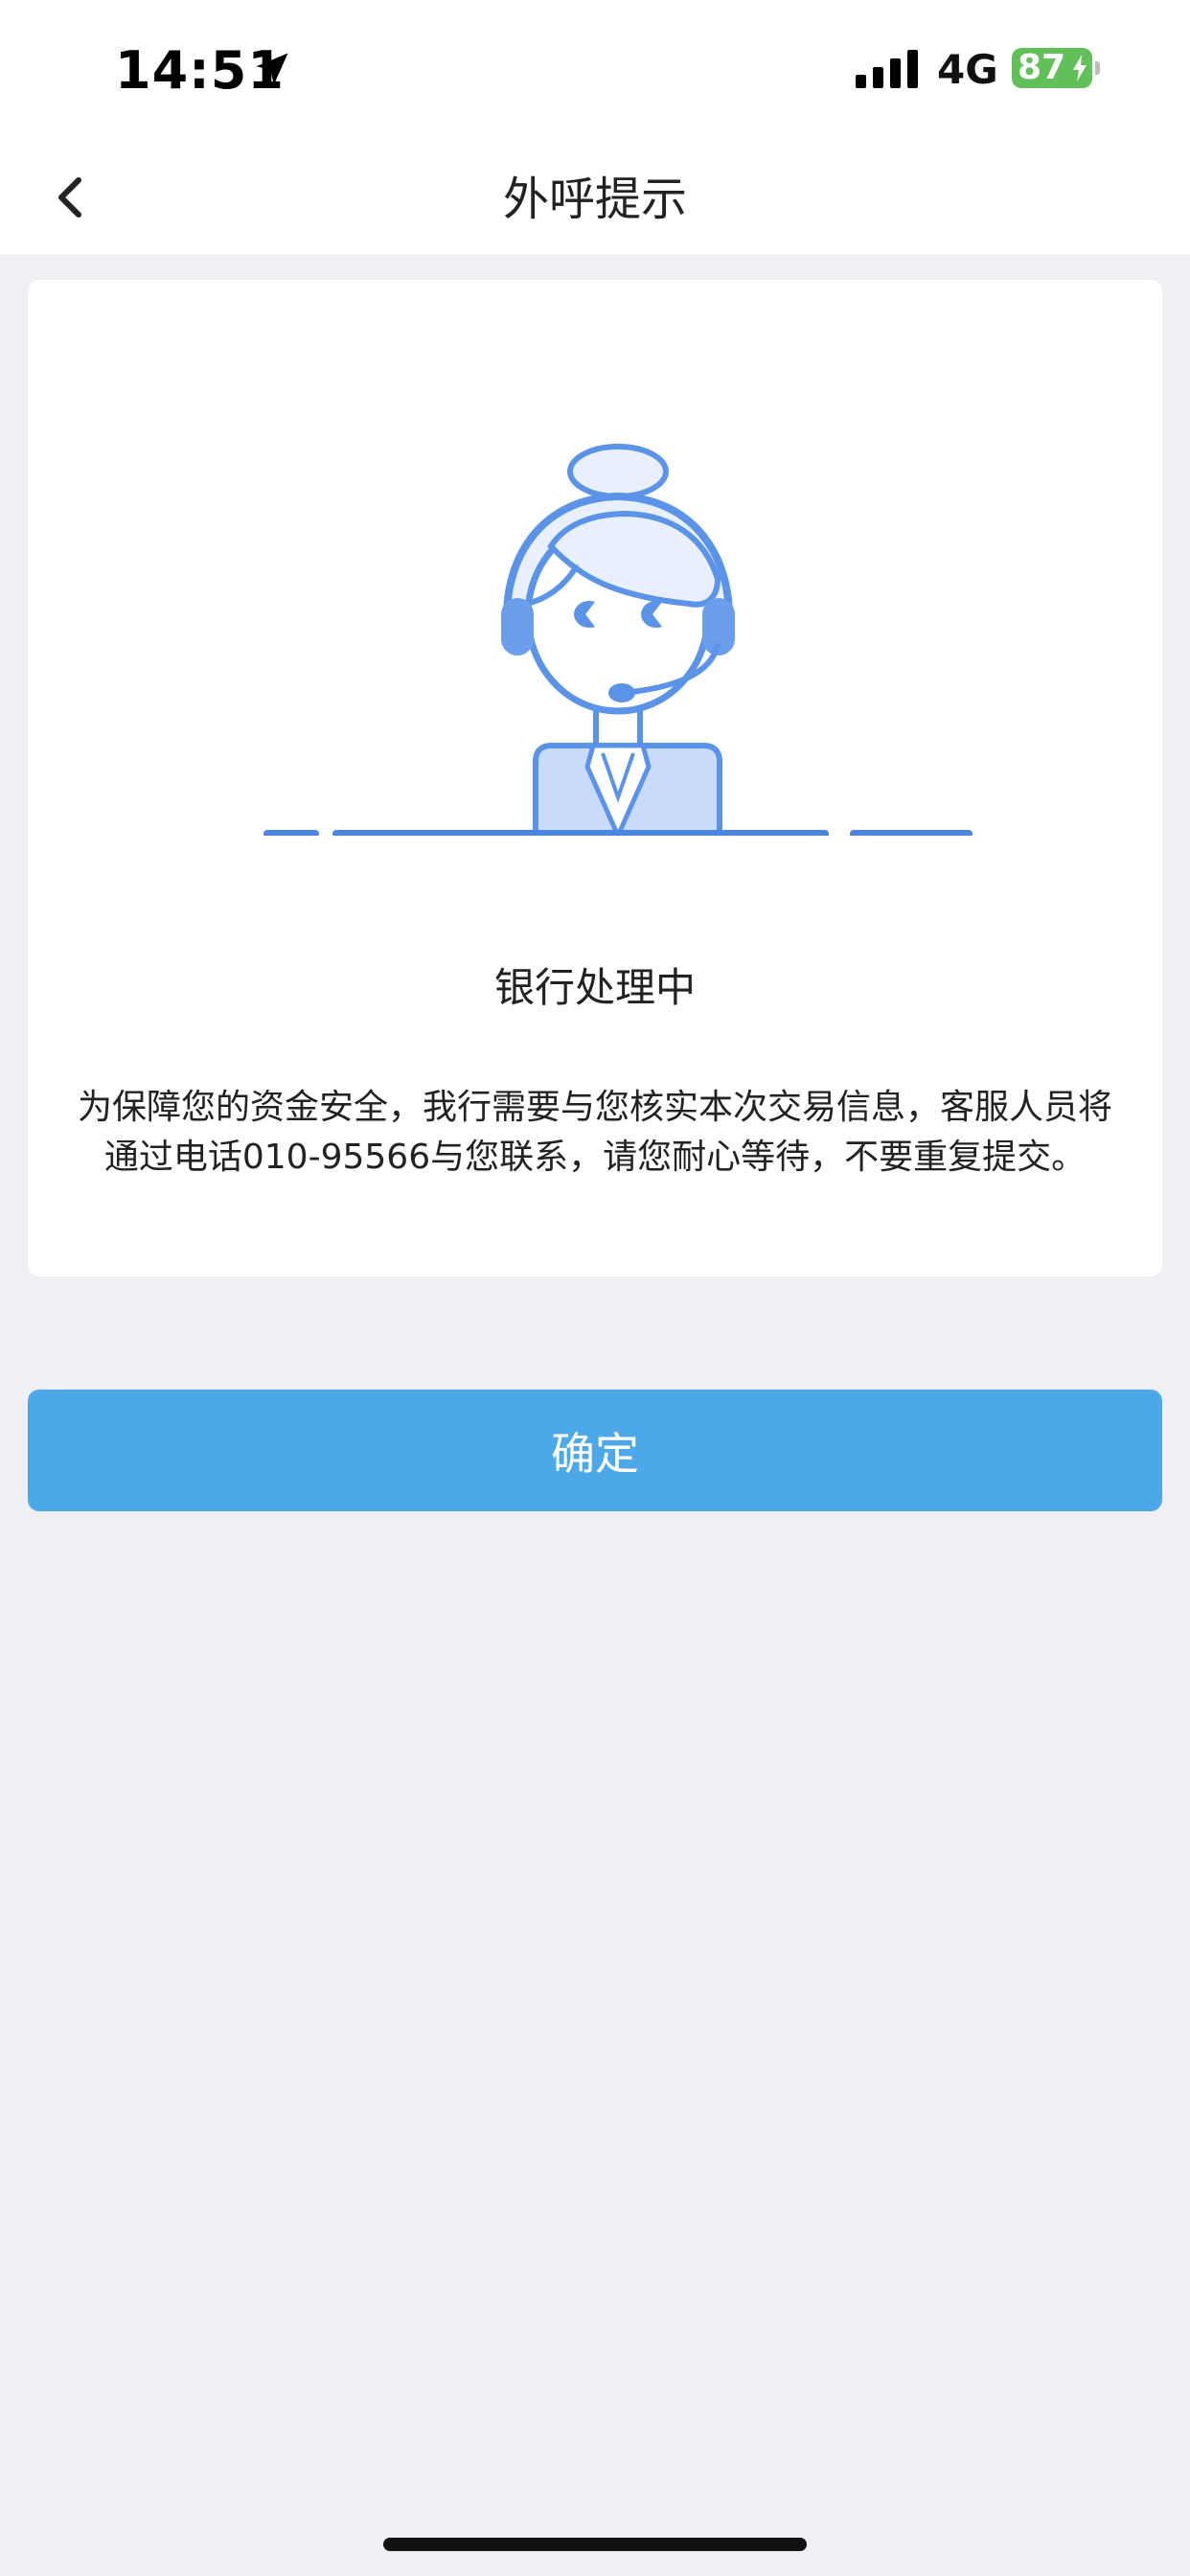 The image size is (1190, 2576). What do you see at coordinates (1080, 68) in the screenshot?
I see `charging-bolt-icon` at bounding box center [1080, 68].